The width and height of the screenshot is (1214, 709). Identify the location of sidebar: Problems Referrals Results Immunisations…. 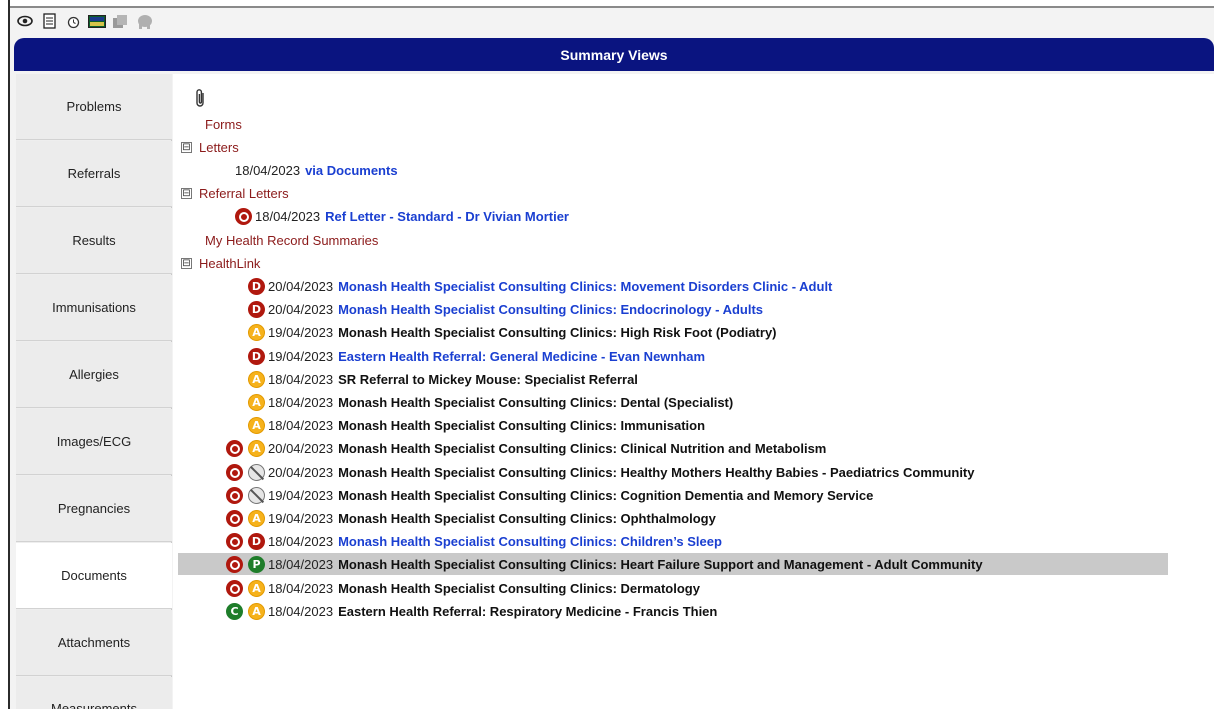
(94, 391).